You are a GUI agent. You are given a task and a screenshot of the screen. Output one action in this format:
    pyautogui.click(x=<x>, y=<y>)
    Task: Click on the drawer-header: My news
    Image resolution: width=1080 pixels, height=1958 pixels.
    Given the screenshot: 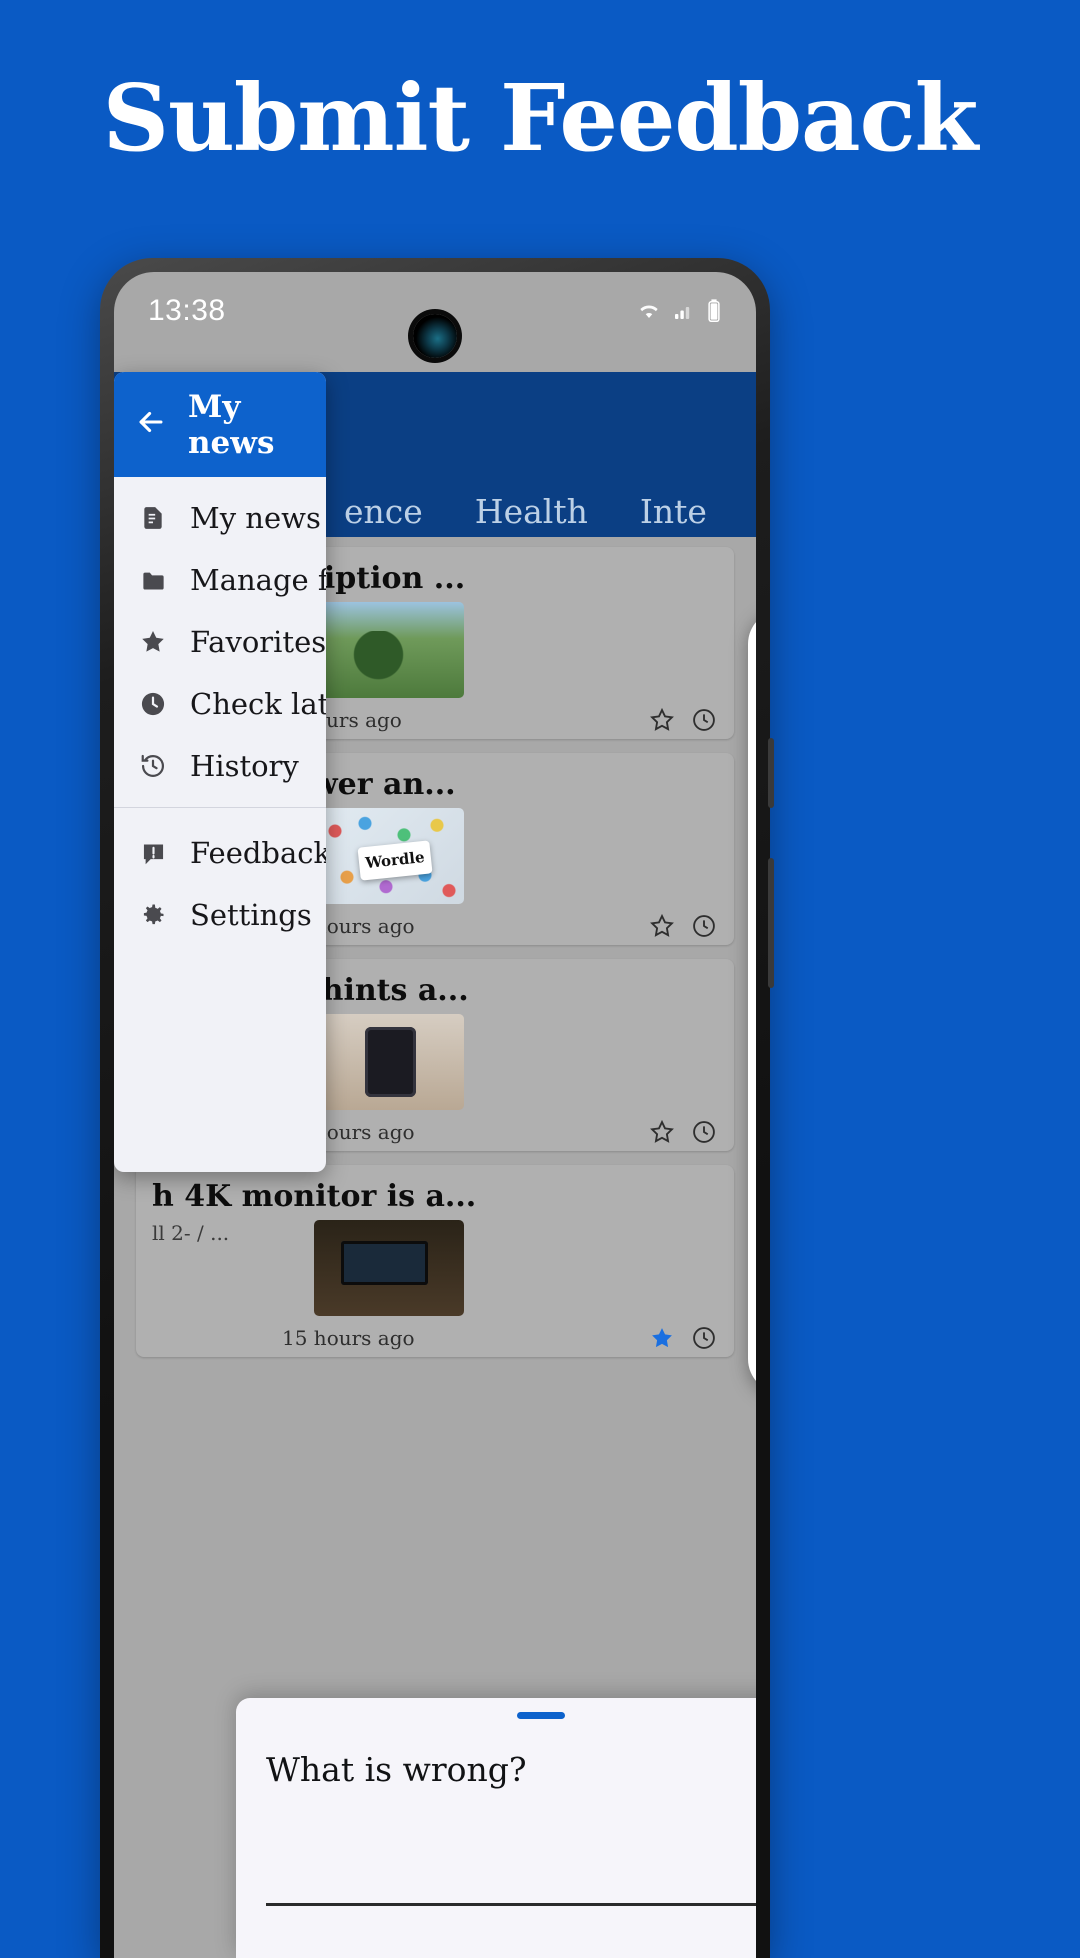 What is the action you would take?
    pyautogui.click(x=220, y=424)
    